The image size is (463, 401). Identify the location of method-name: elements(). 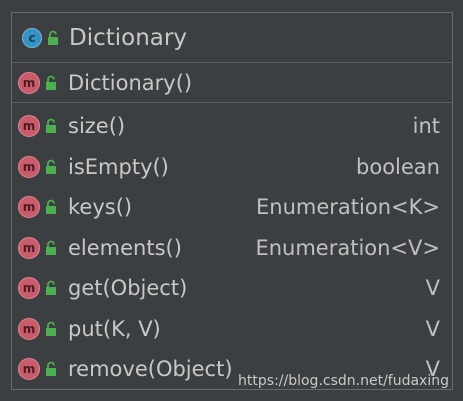
(125, 247).